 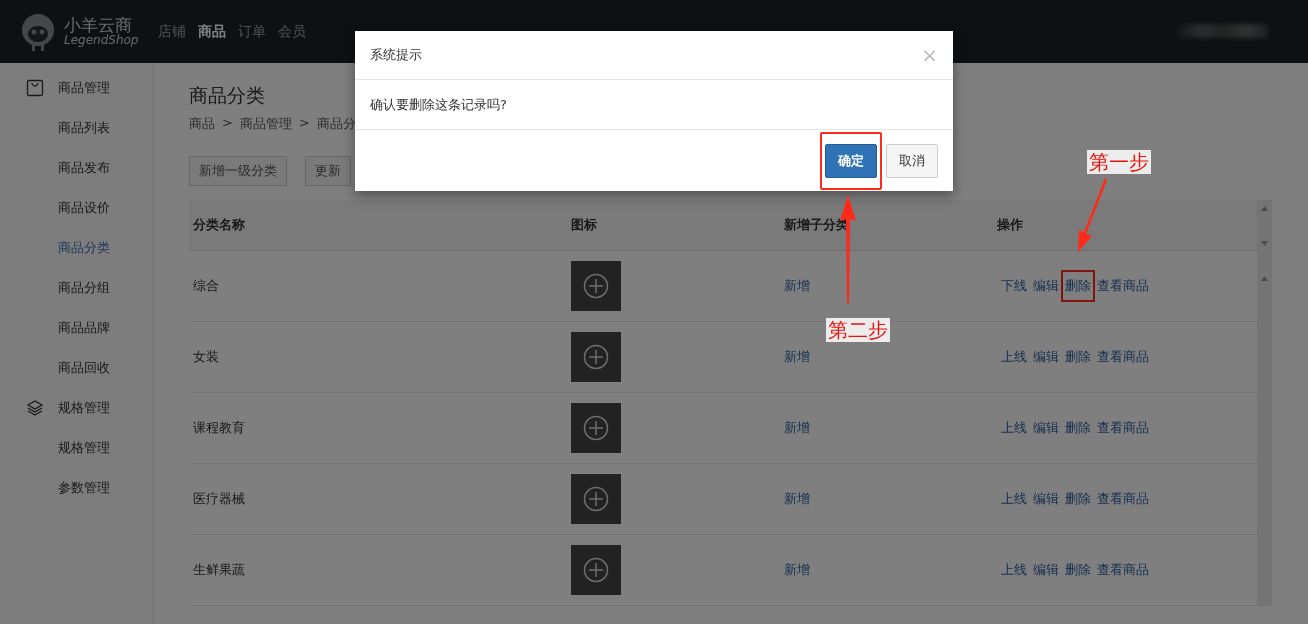 I want to click on brand-subtitle: LegendShop, so click(x=101, y=41).